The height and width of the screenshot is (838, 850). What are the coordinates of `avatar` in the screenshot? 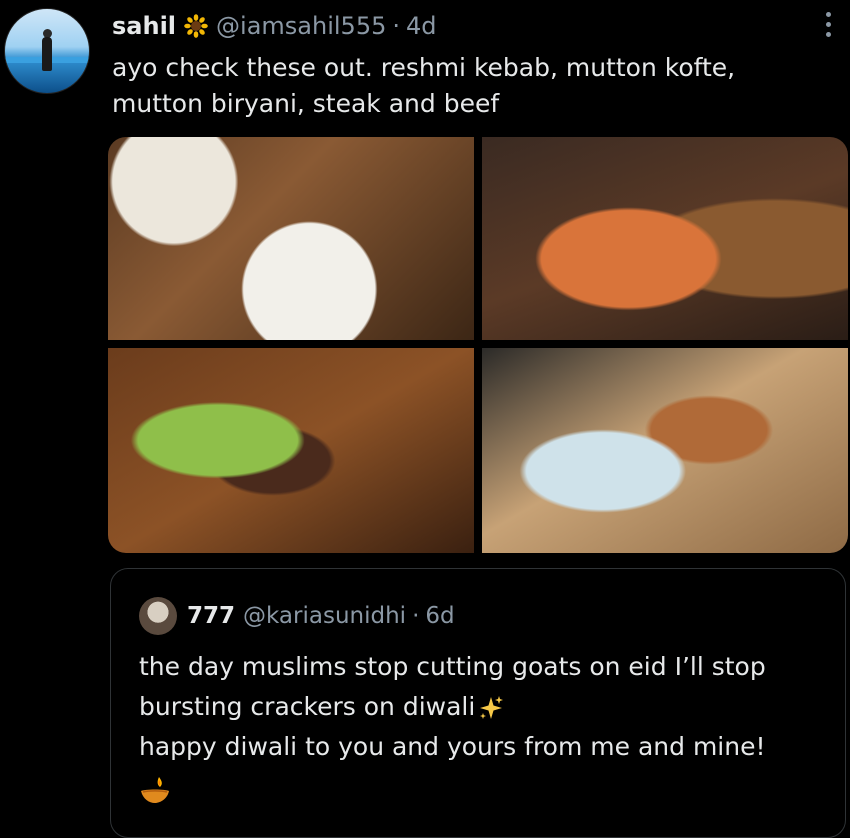 It's located at (47, 51).